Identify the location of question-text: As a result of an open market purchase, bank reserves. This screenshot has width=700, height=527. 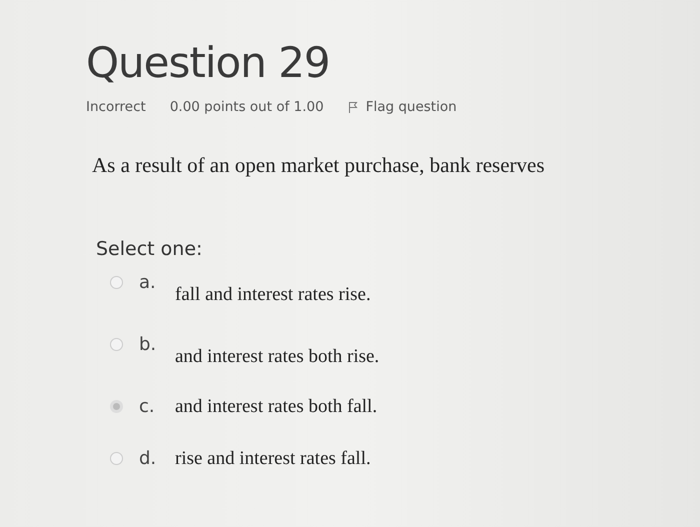
(319, 165).